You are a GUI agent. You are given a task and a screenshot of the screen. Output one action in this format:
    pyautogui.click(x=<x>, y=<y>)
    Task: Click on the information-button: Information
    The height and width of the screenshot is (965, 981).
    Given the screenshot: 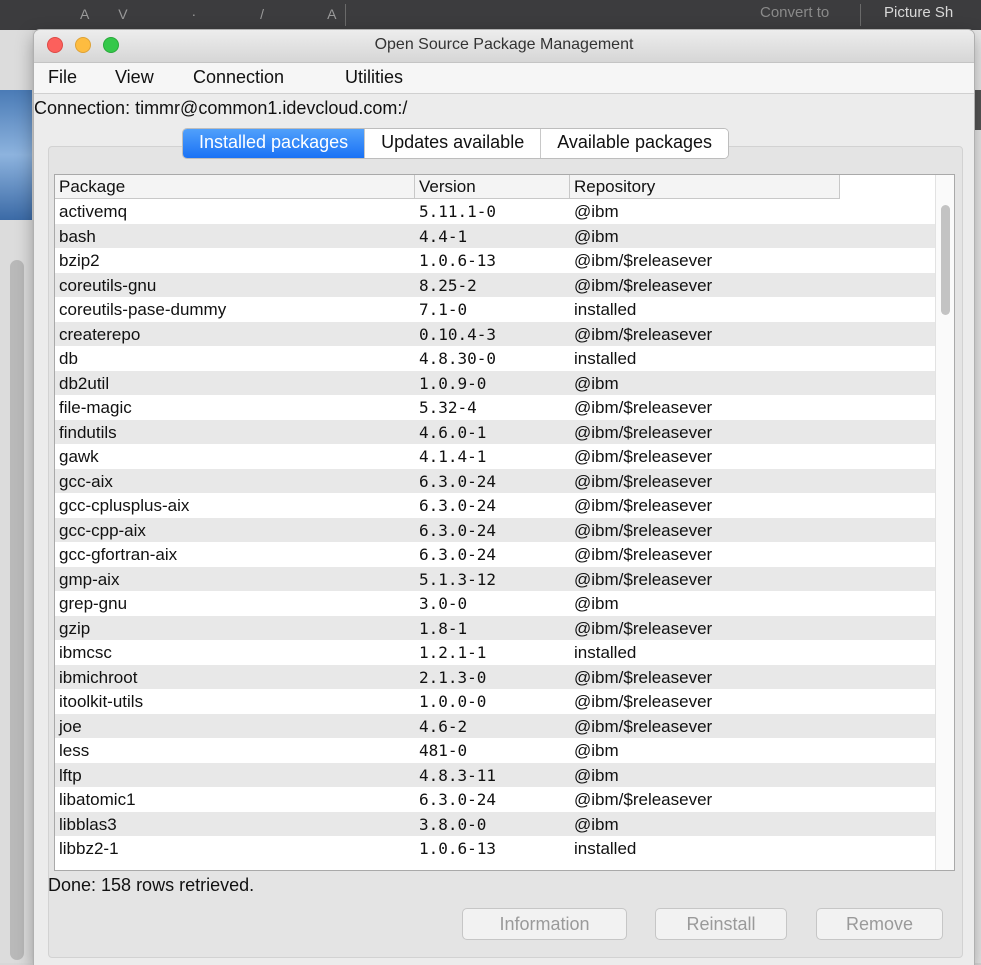 What is the action you would take?
    pyautogui.click(x=544, y=924)
    